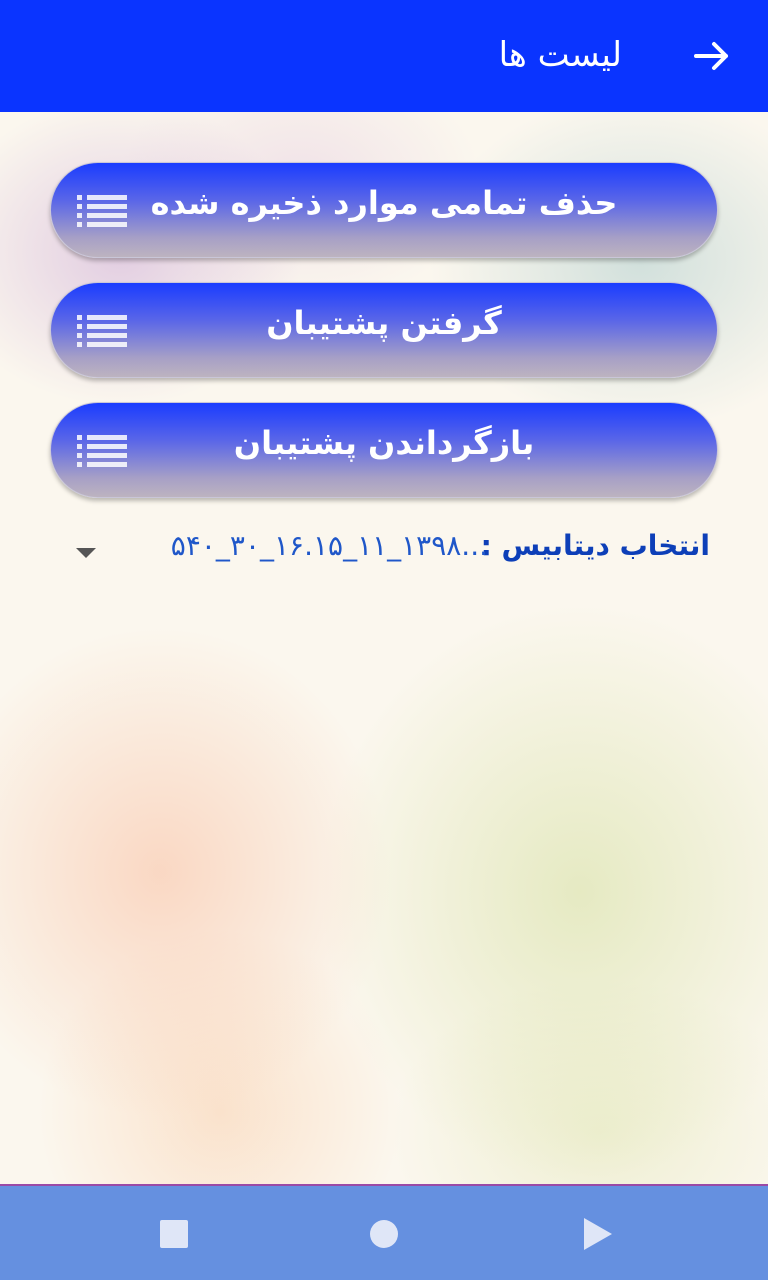 This screenshot has height=1280, width=768. I want to click on create-backup-button: گرفتن پشتیبان, so click(384, 330).